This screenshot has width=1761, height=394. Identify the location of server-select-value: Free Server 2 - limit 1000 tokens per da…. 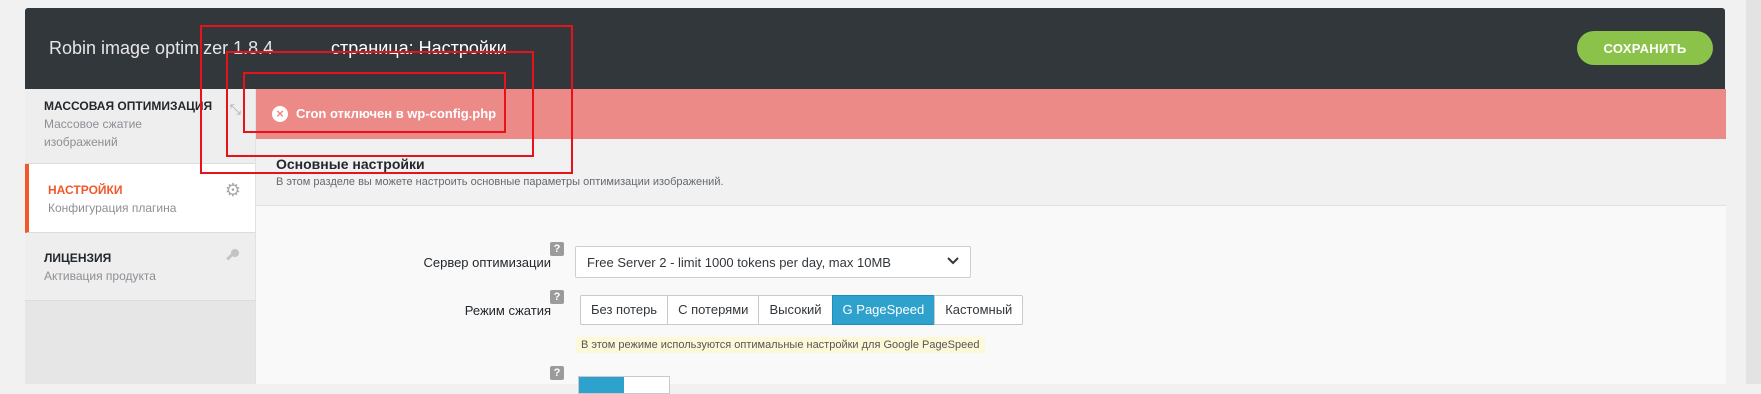
(739, 262).